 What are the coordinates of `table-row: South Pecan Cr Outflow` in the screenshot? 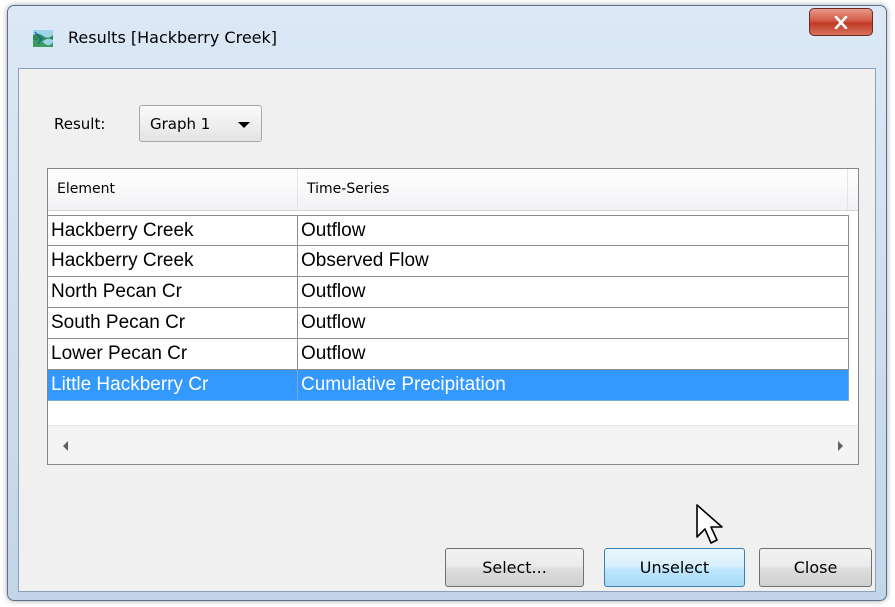 It's located at (453, 323).